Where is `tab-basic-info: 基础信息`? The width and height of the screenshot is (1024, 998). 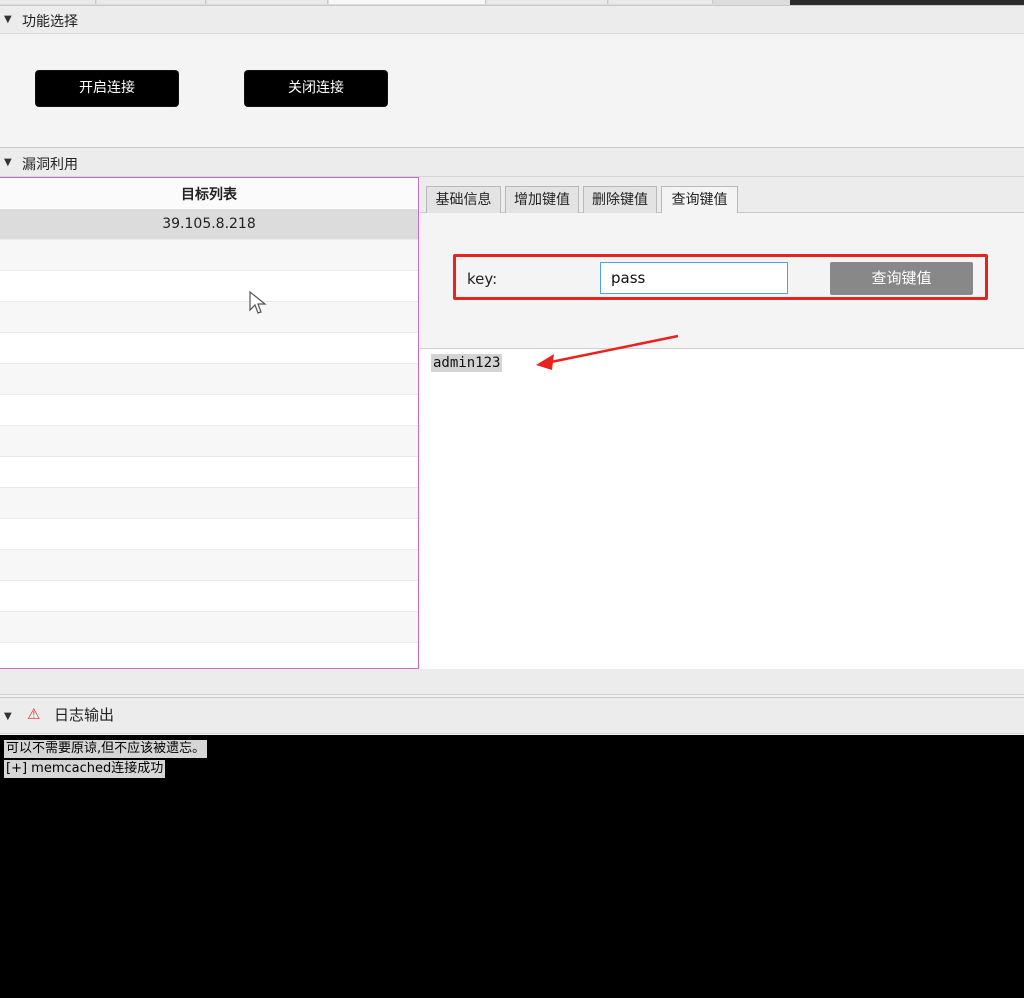 tab-basic-info: 基础信息 is located at coordinates (463, 199).